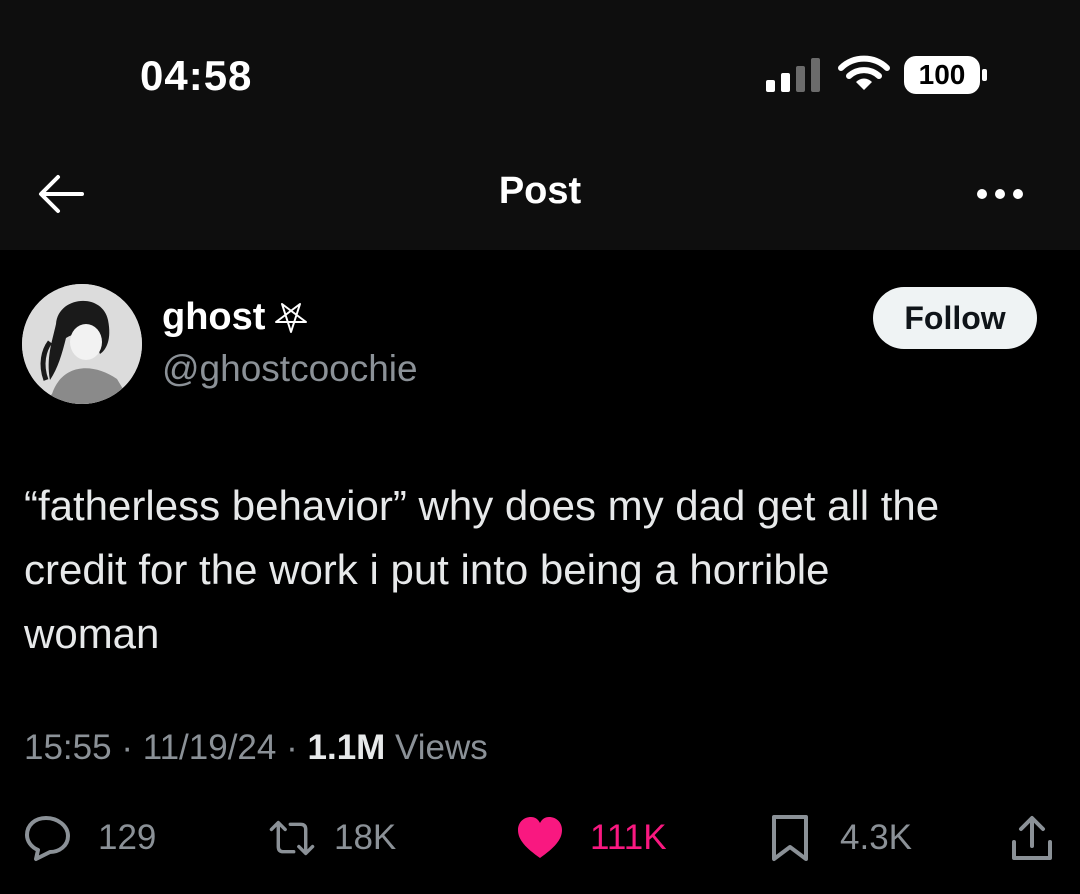 The width and height of the screenshot is (1080, 894). Describe the element at coordinates (942, 74) in the screenshot. I see `battery-level: 100` at that location.